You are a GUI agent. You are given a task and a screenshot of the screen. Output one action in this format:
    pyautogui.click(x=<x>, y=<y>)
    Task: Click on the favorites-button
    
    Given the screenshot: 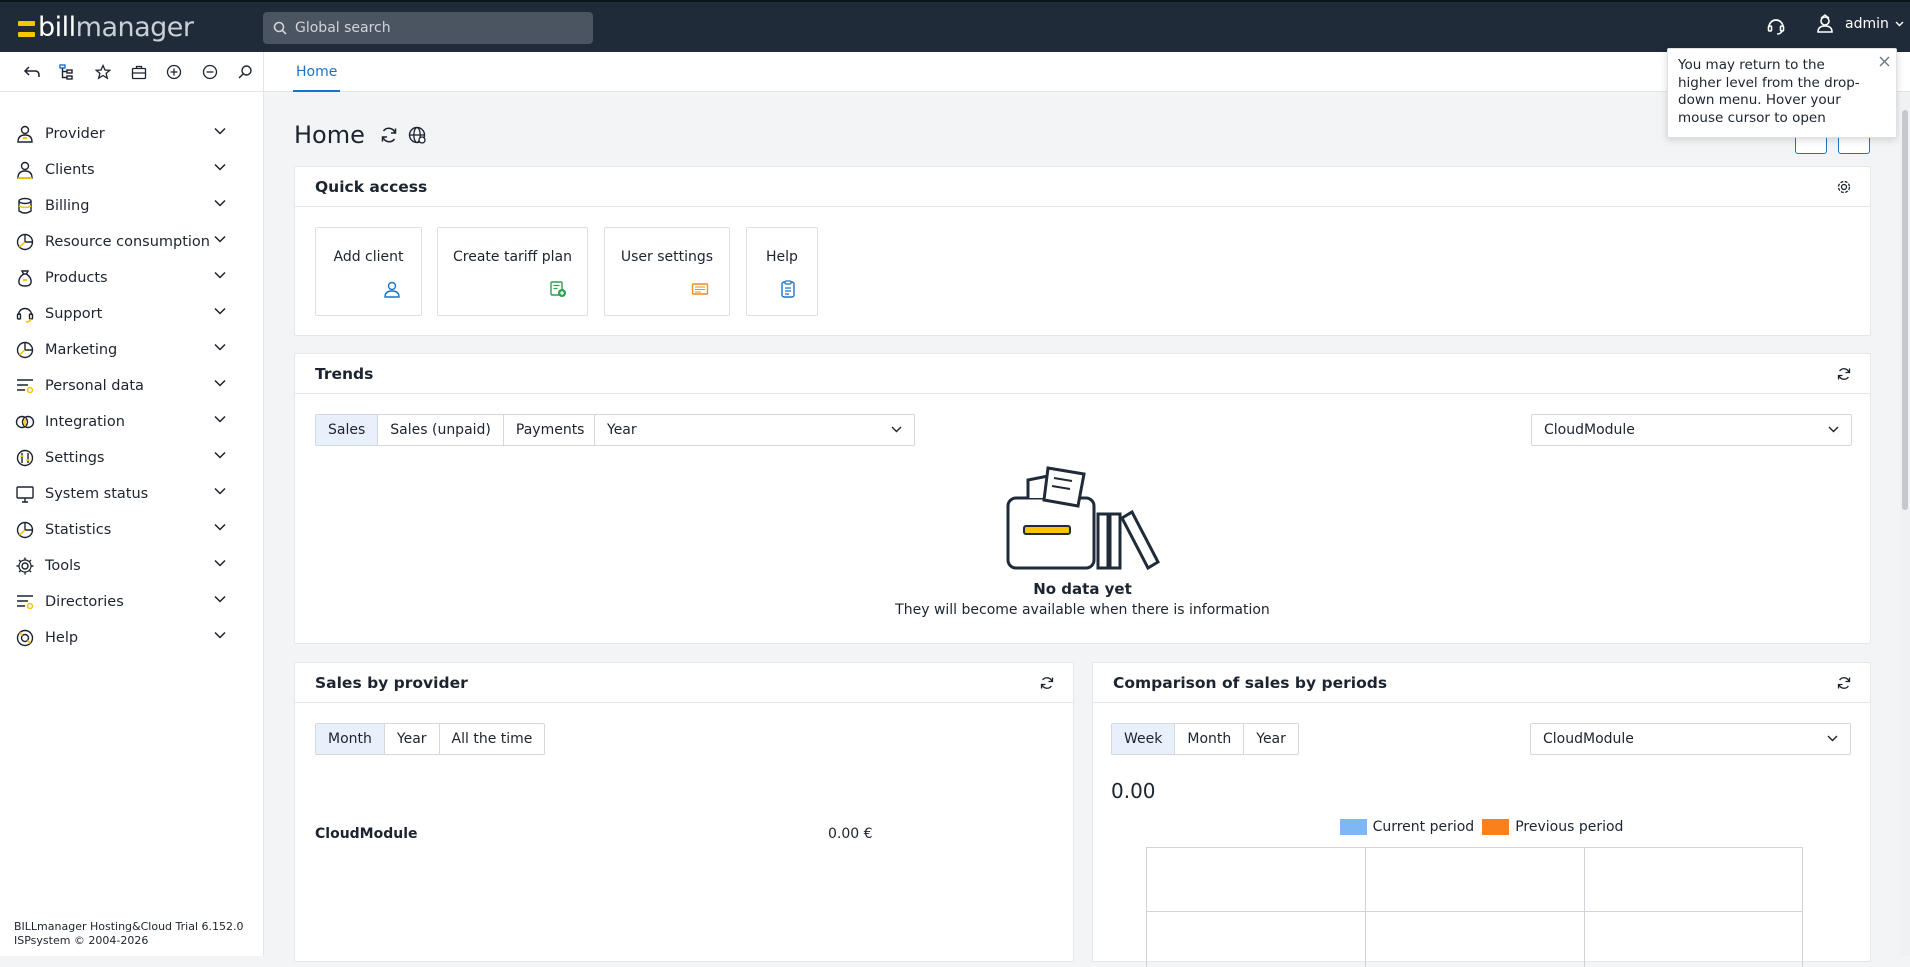 What is the action you would take?
    pyautogui.click(x=103, y=72)
    